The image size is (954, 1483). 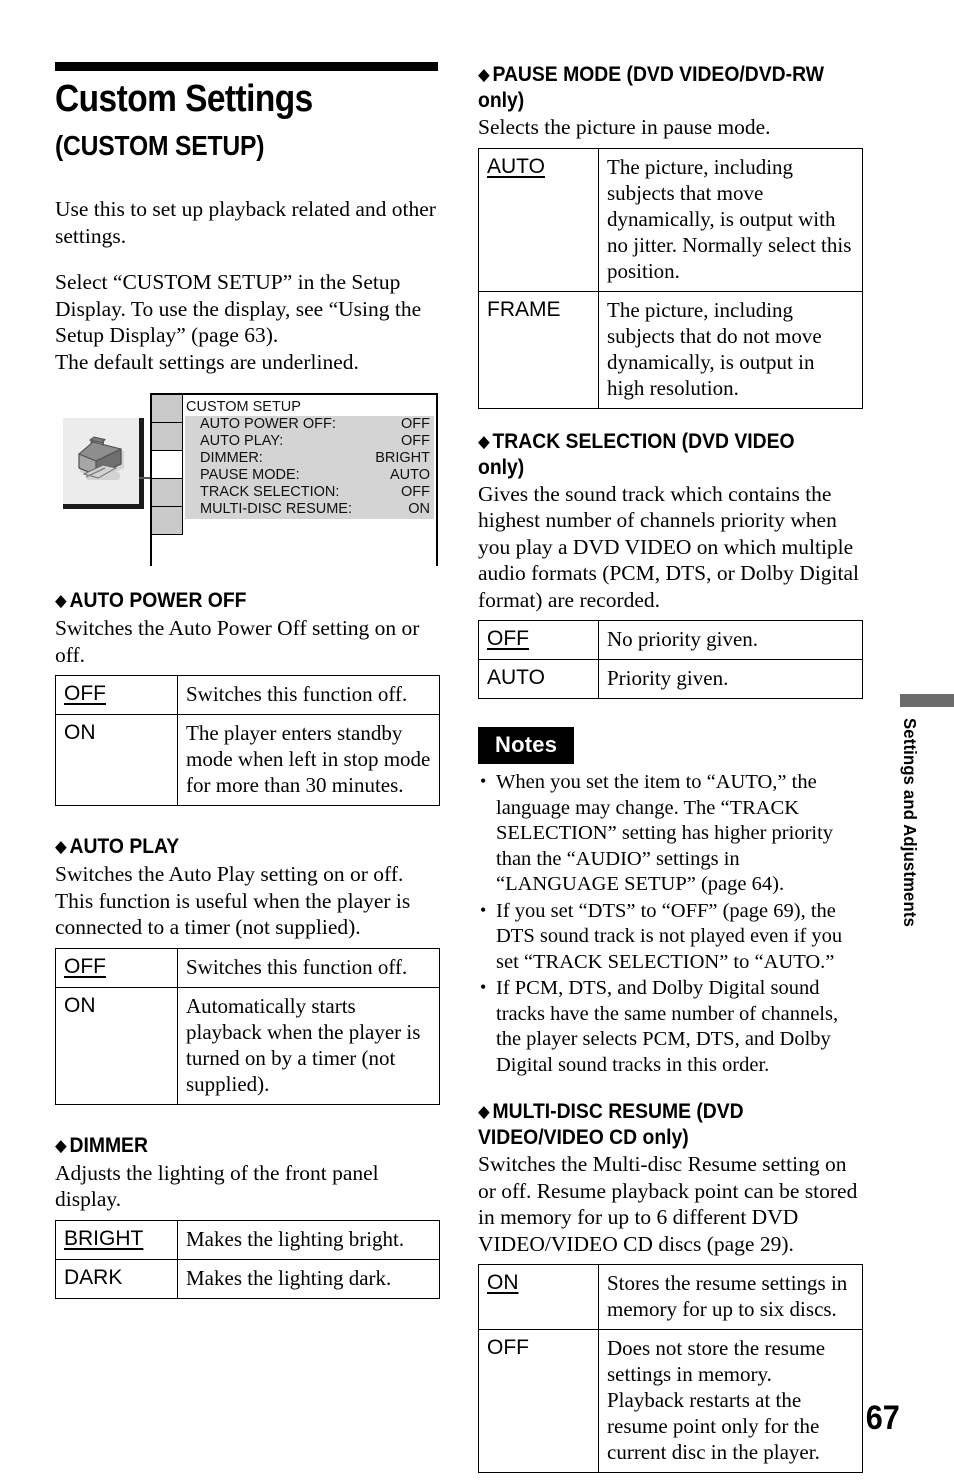 What do you see at coordinates (184, 99) in the screenshot?
I see `page-title-main: Custom Settings` at bounding box center [184, 99].